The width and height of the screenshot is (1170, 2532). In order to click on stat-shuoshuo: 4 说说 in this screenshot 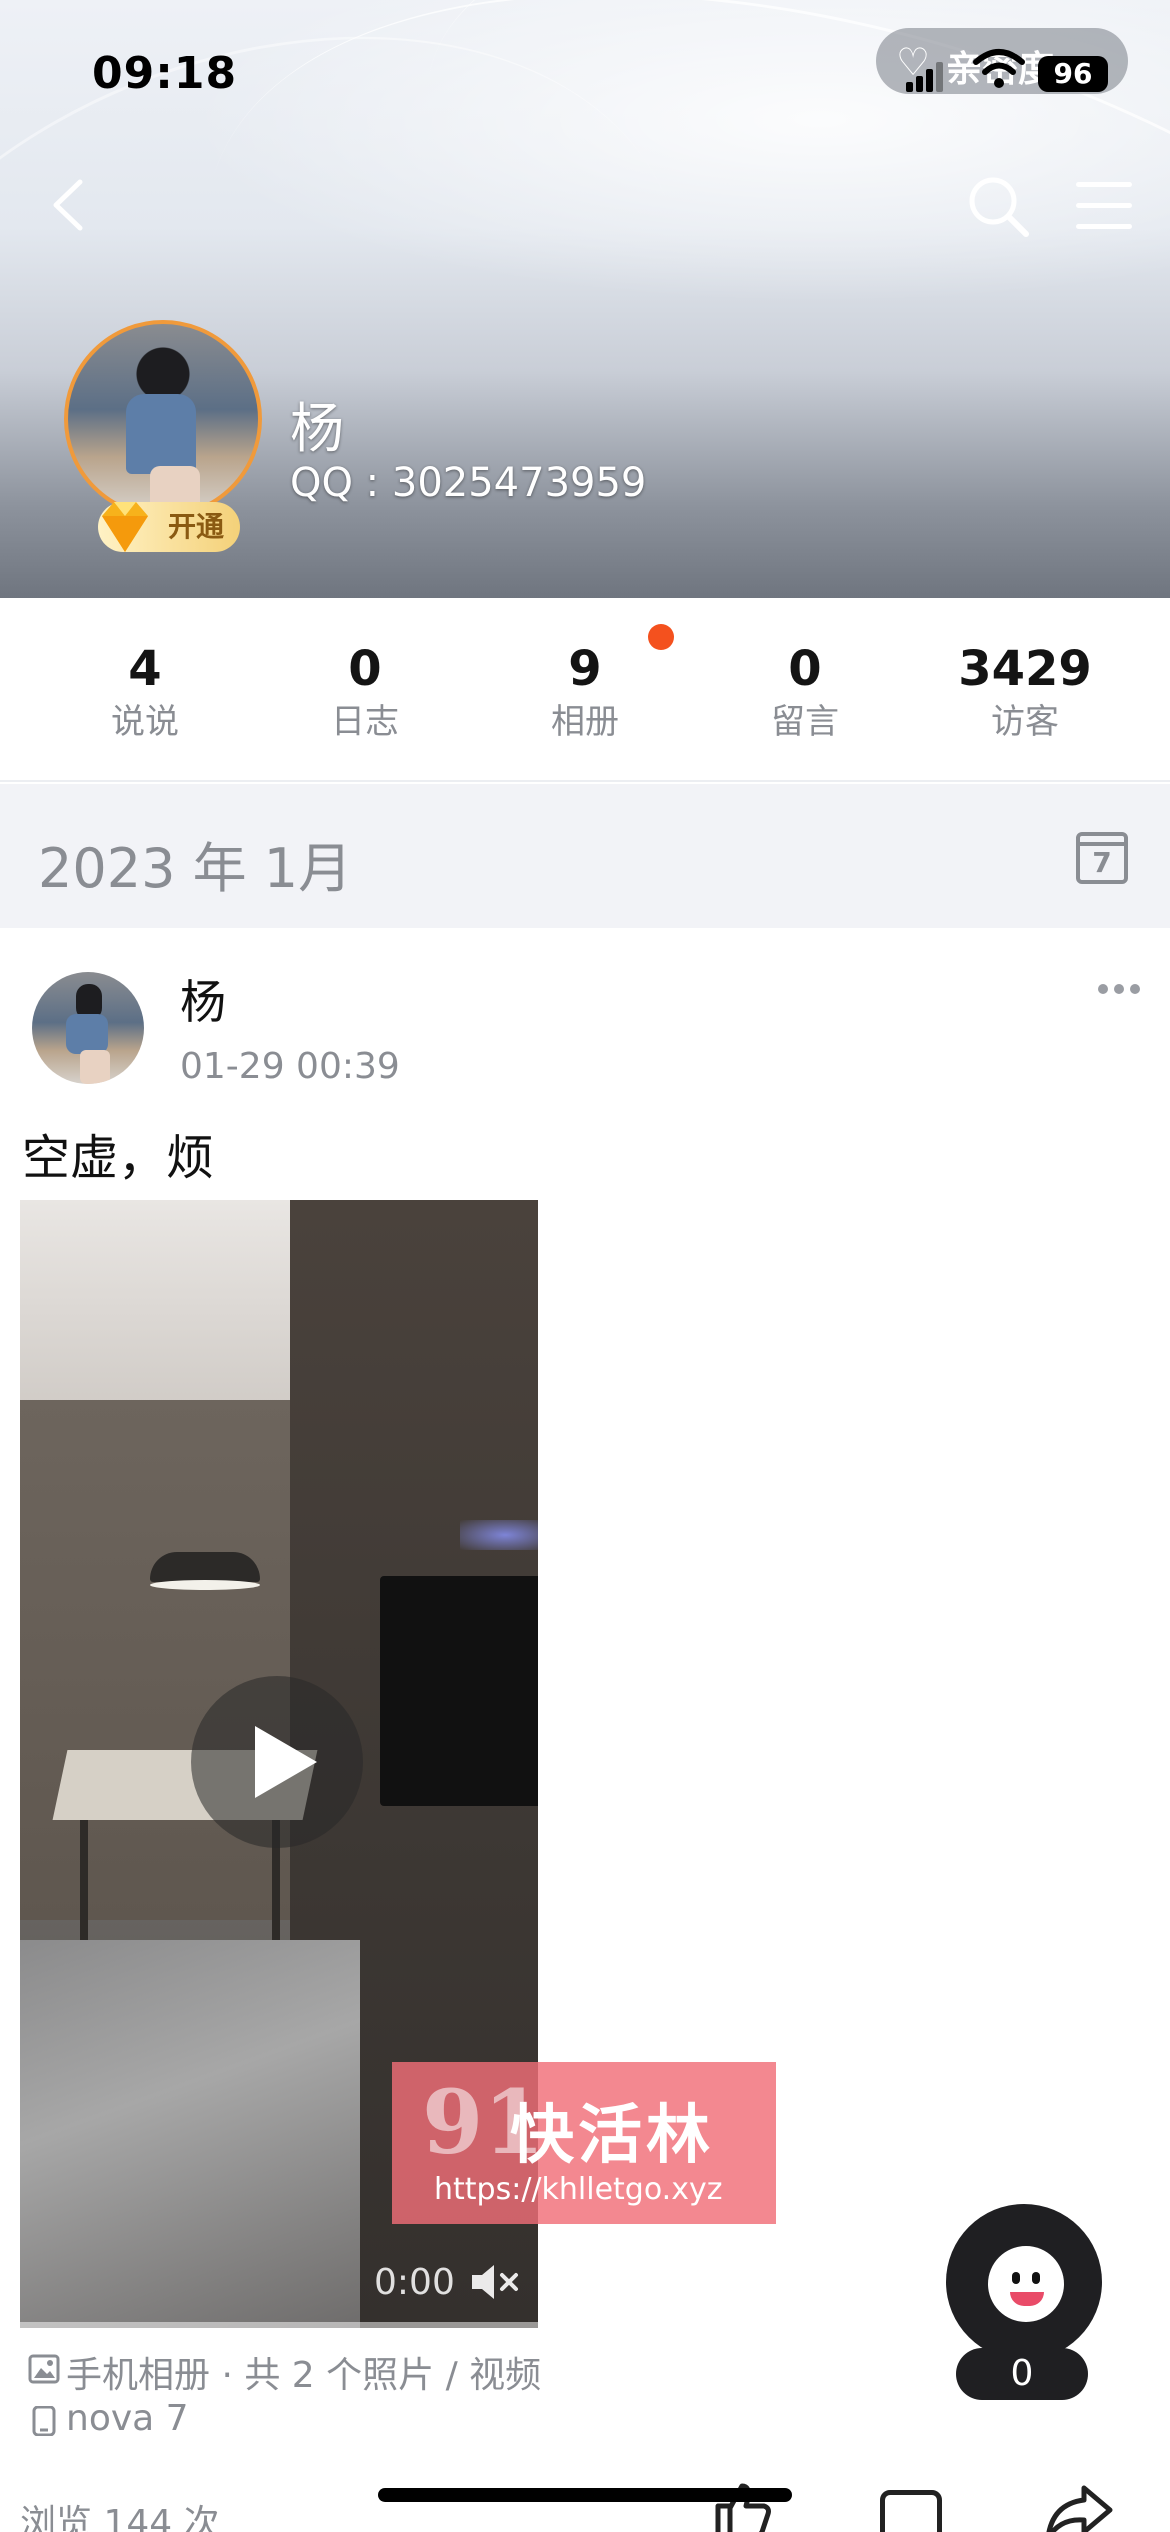, I will do `click(145, 693)`.